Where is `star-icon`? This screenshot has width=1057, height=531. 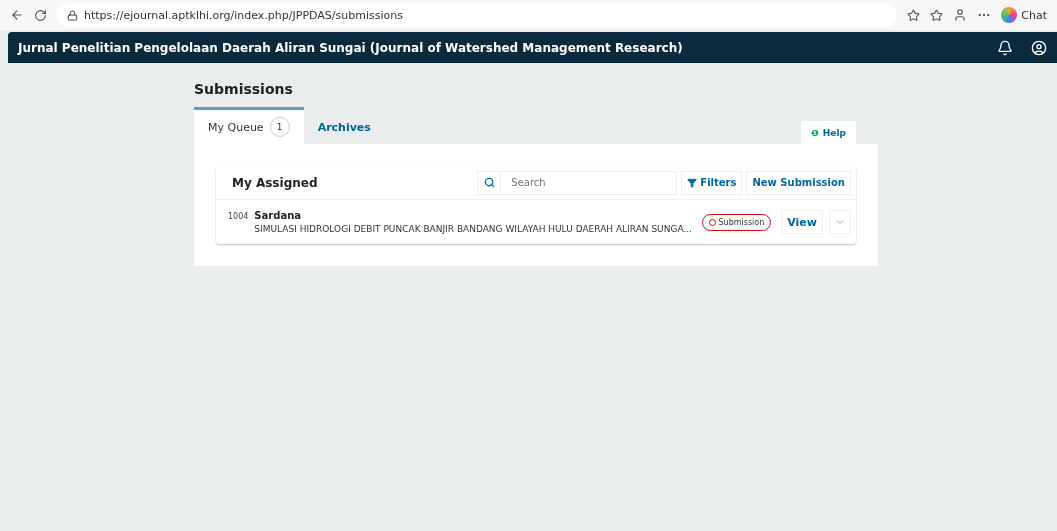
star-icon is located at coordinates (914, 15).